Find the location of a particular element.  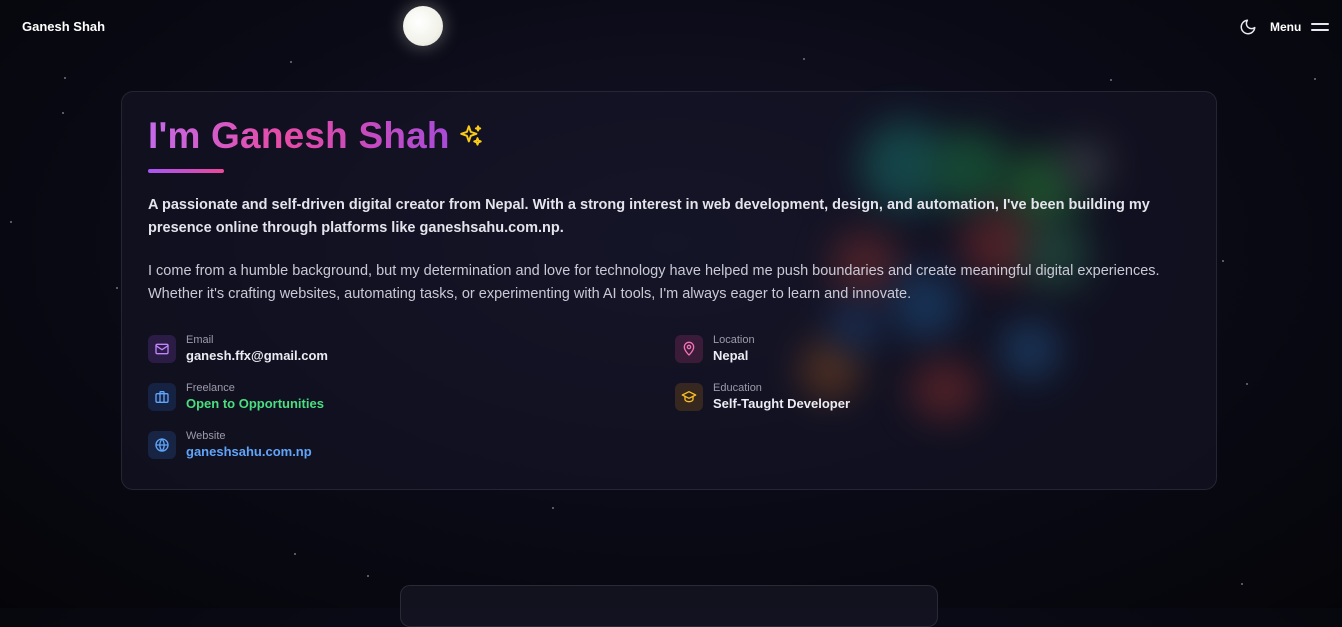

freelance-label: Freelance is located at coordinates (210, 388).